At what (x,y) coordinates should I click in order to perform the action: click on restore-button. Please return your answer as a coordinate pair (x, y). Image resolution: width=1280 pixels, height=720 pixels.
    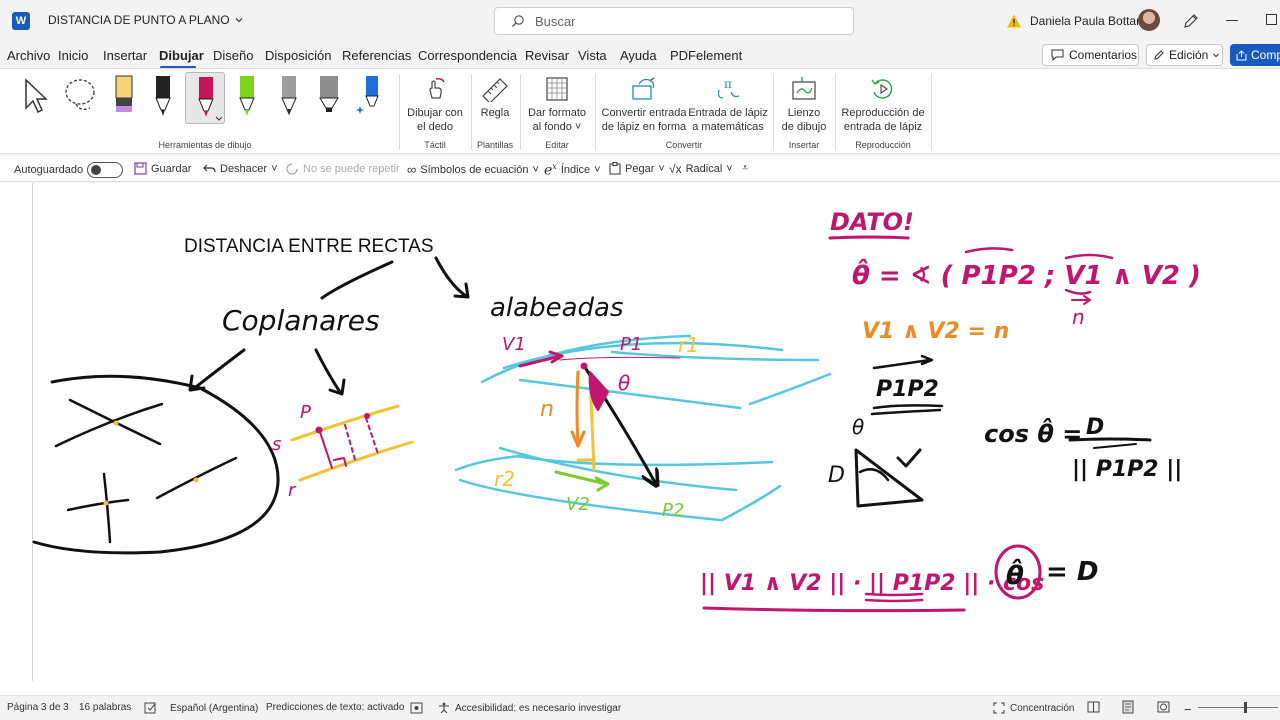
    Looking at the image, I should click on (1271, 19).